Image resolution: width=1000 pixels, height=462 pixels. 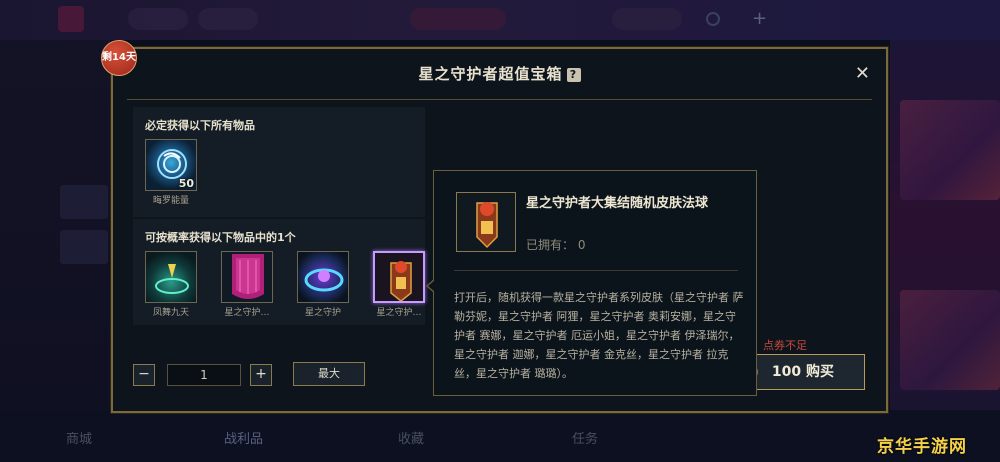 What do you see at coordinates (922, 447) in the screenshot?
I see `site-watermark: 京华手游网` at bounding box center [922, 447].